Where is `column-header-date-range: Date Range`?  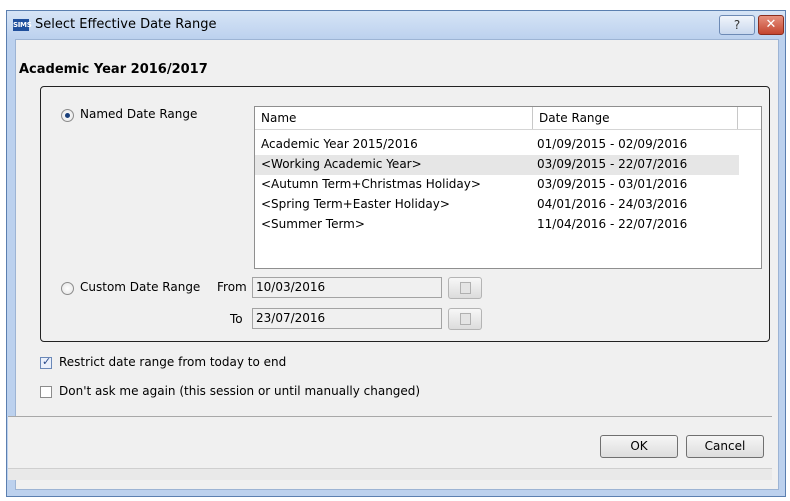 column-header-date-range: Date Range is located at coordinates (574, 118).